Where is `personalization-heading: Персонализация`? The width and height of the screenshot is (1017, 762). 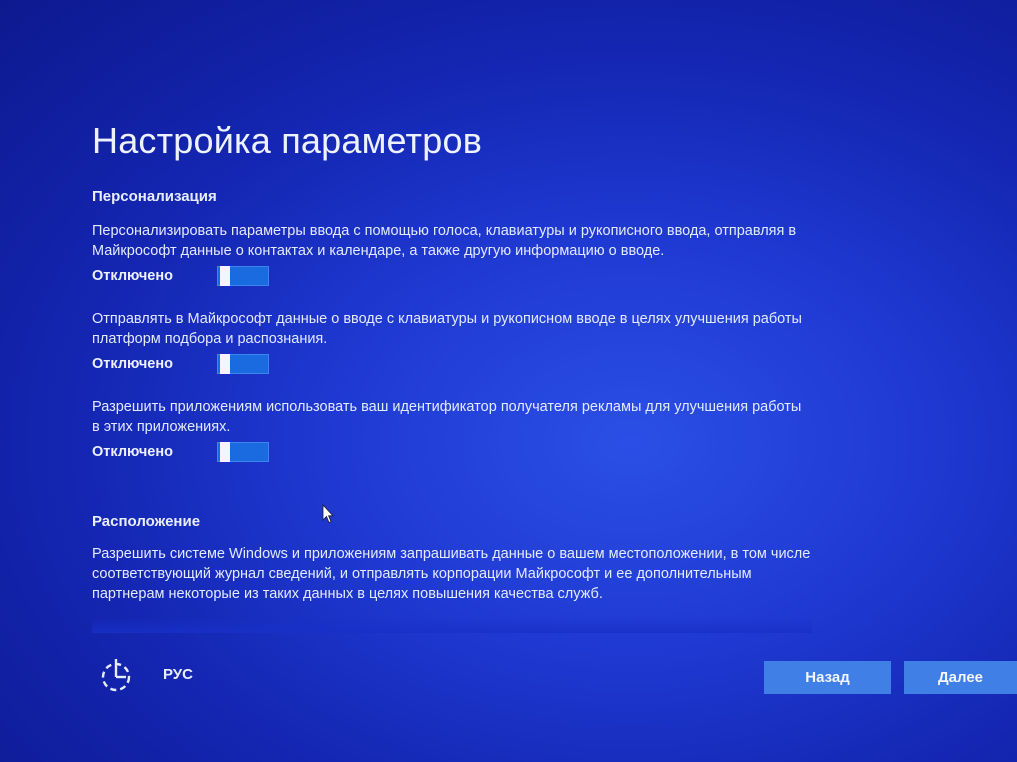 personalization-heading: Персонализация is located at coordinates (154, 196).